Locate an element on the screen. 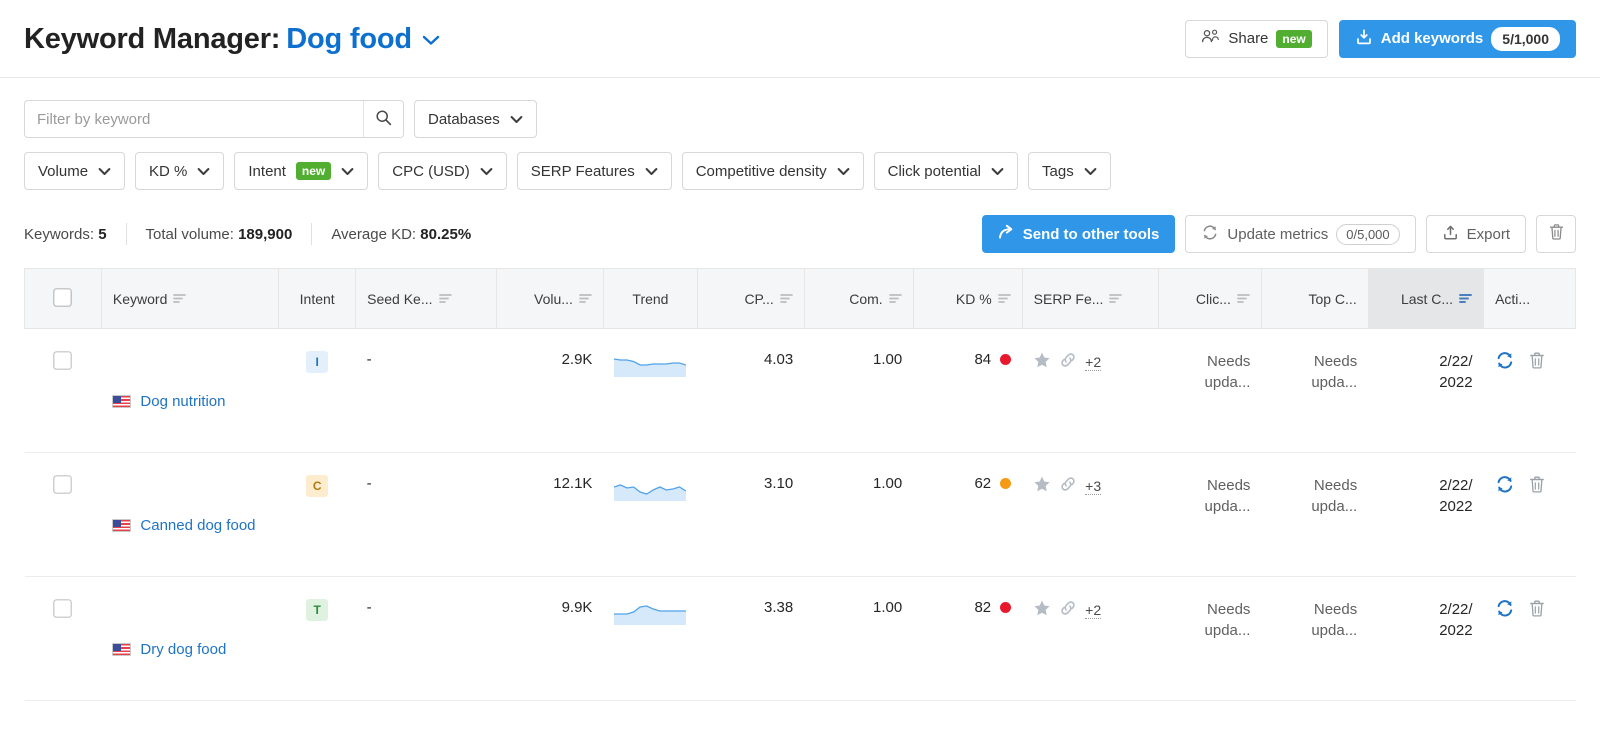 Image resolution: width=1600 pixels, height=739 pixels. th-kd: KD % is located at coordinates (968, 298).